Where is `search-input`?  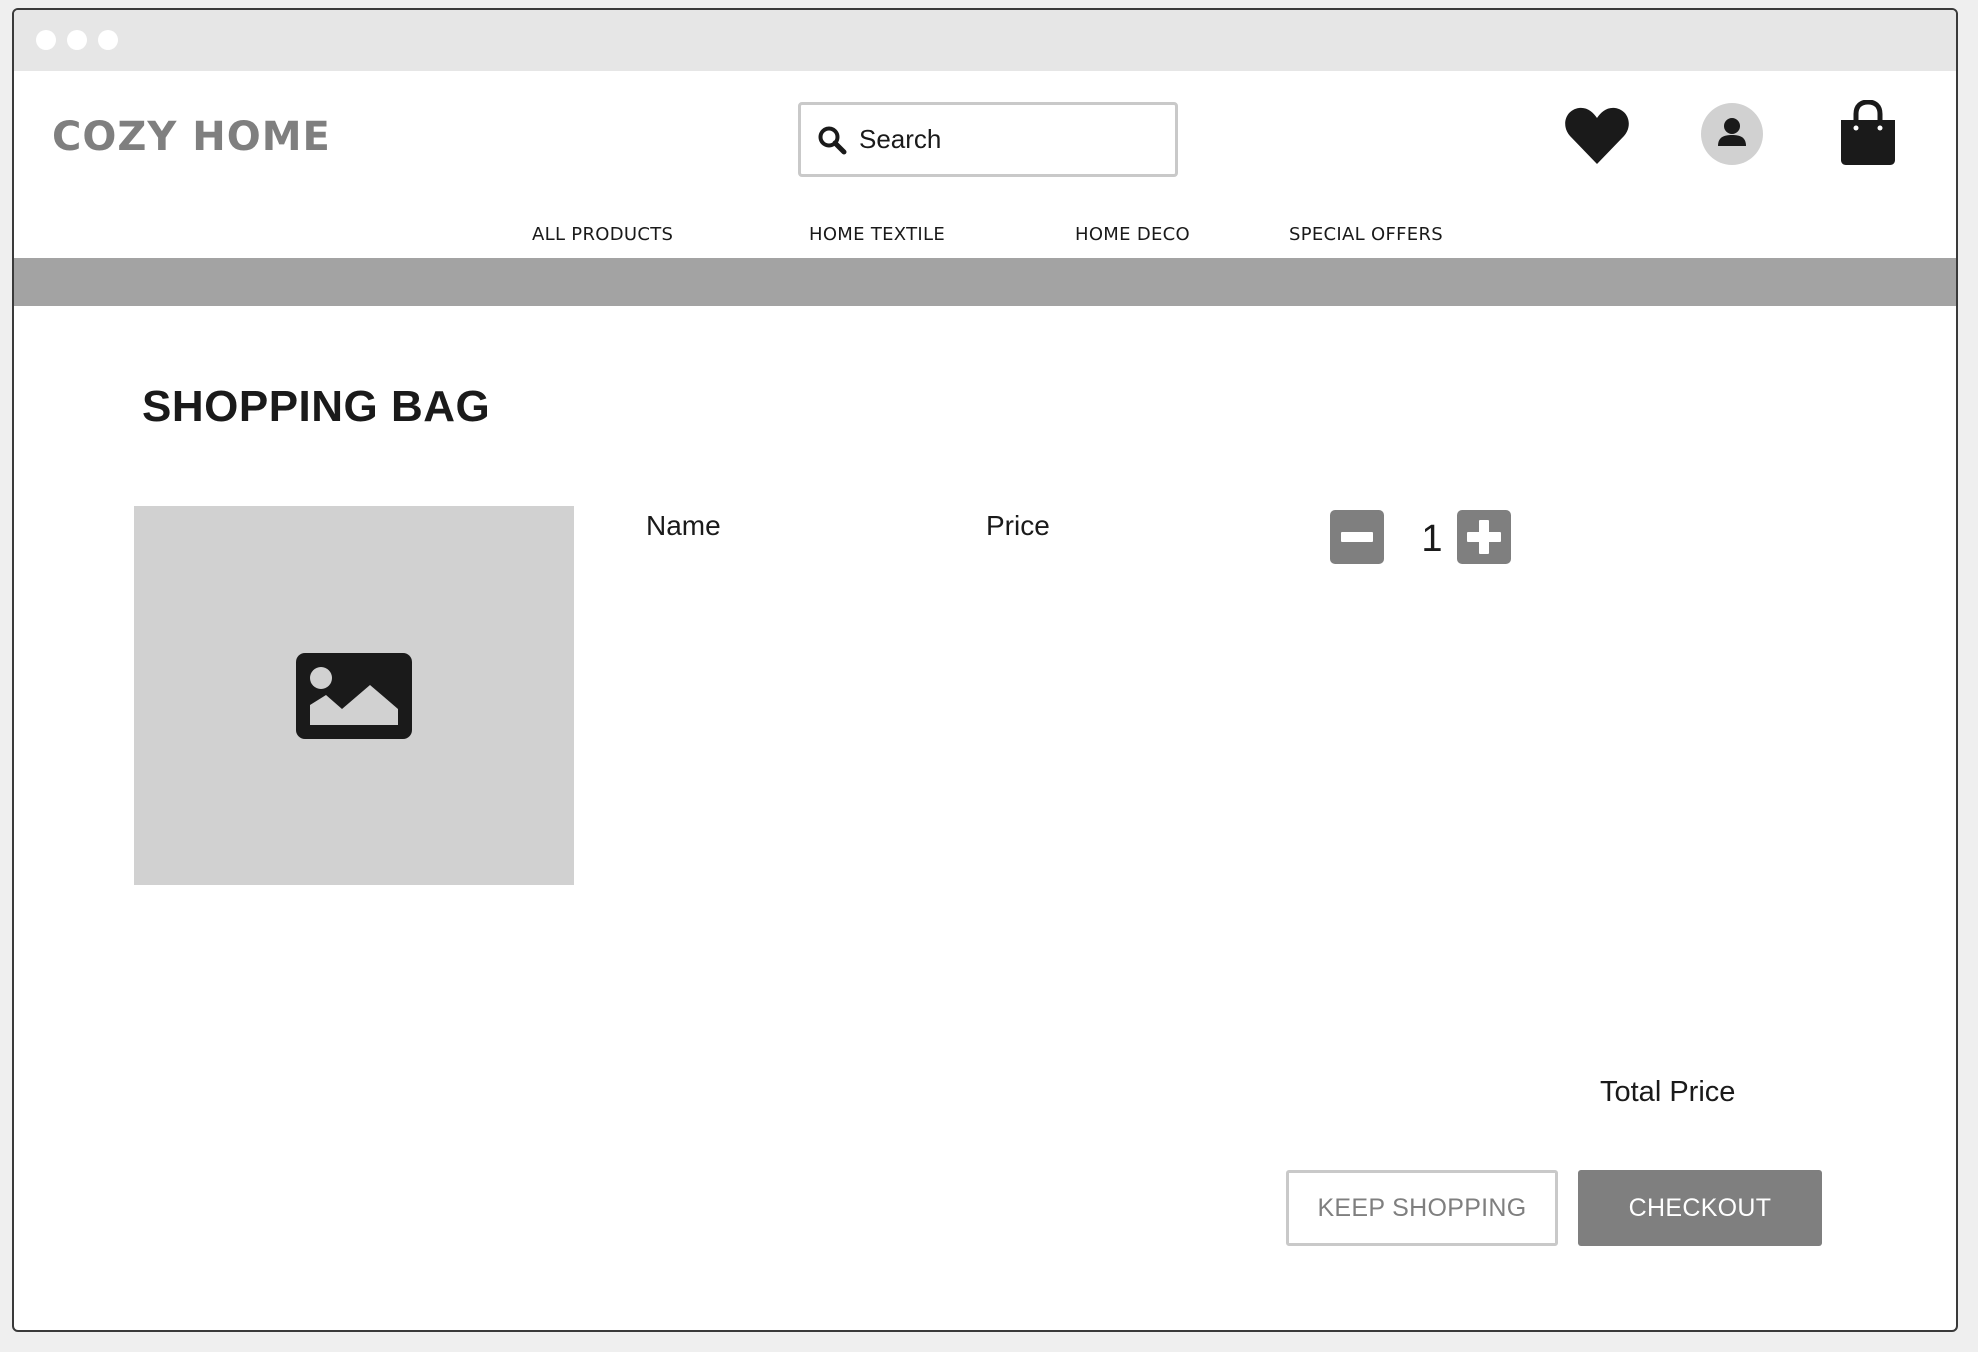
search-input is located at coordinates (999, 139).